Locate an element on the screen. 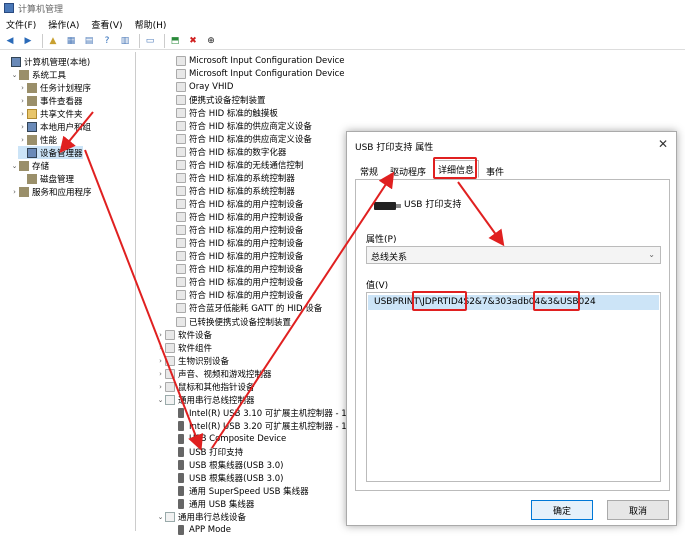 The width and height of the screenshot is (685, 537). tree-item: 已转换便携式设备控制装置 is located at coordinates (229, 321).